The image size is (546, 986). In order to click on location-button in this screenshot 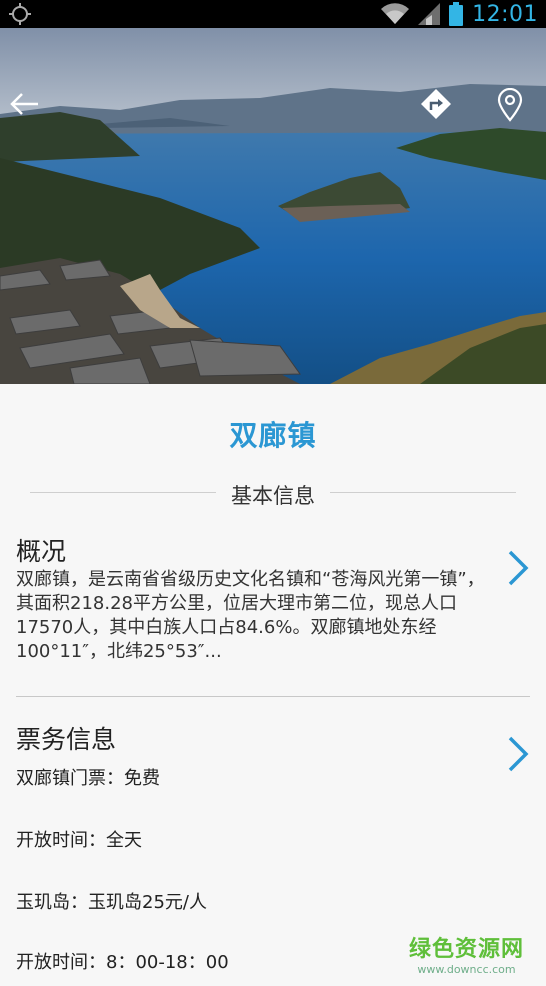, I will do `click(516, 108)`.